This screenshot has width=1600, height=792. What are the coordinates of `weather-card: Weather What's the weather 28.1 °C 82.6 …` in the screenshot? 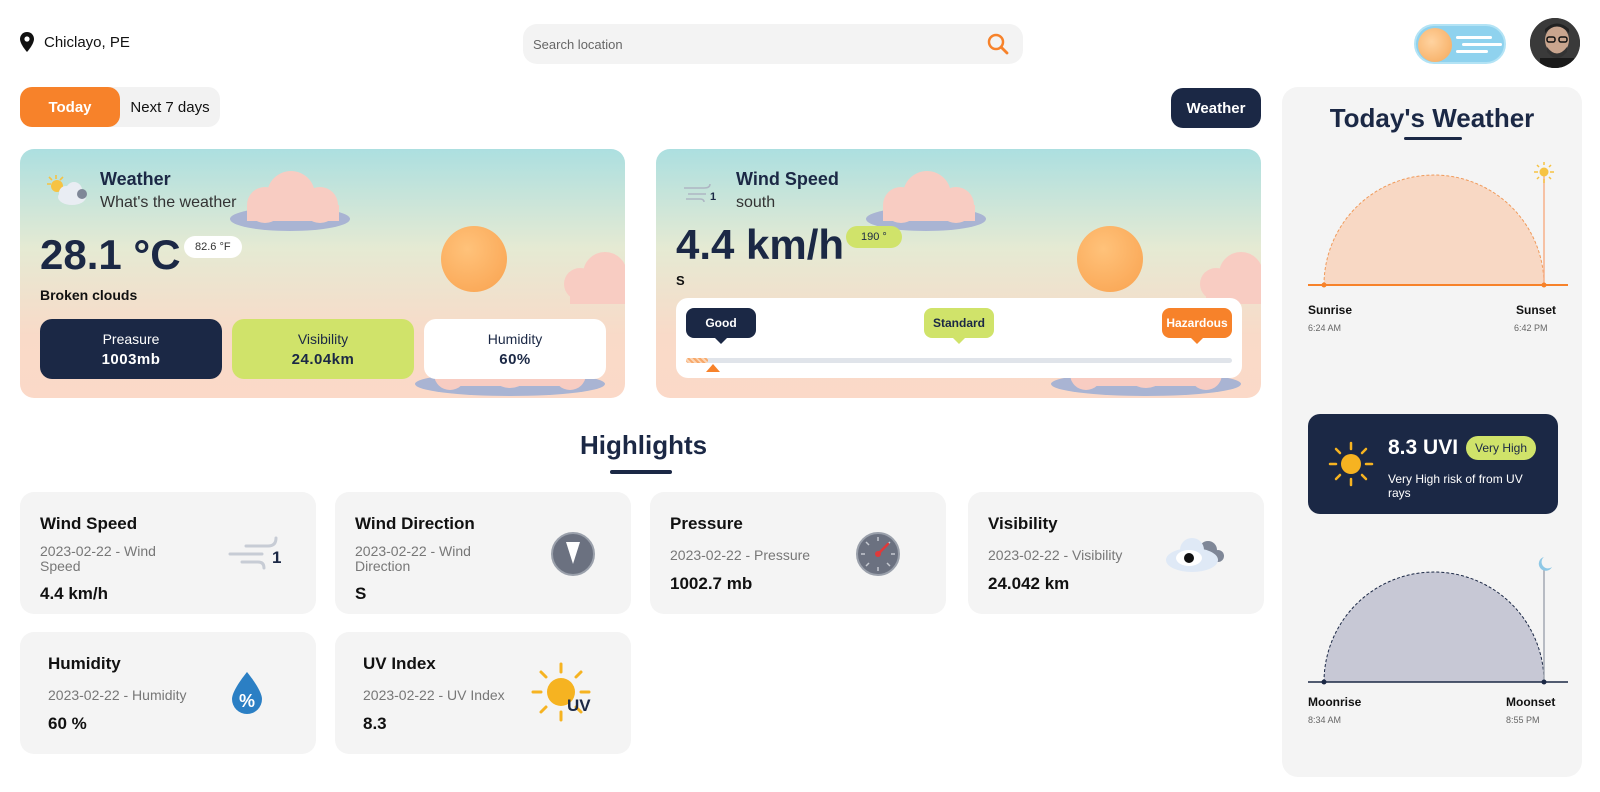 It's located at (322, 273).